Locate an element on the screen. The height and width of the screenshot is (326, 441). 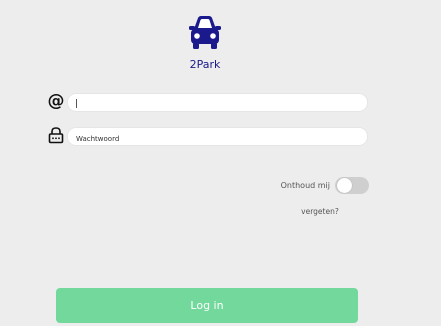
text-cursor is located at coordinates (76, 103).